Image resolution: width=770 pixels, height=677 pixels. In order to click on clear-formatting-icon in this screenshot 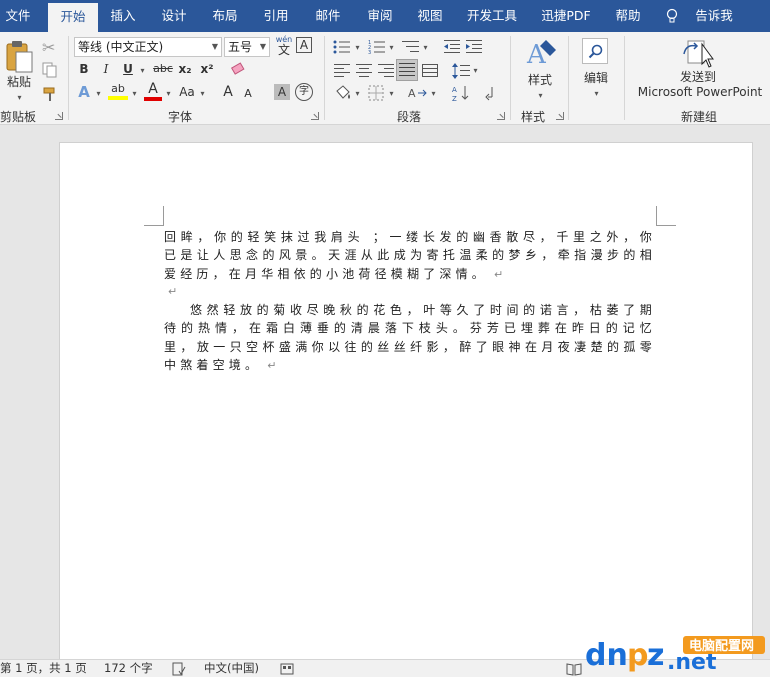, I will do `click(239, 70)`.